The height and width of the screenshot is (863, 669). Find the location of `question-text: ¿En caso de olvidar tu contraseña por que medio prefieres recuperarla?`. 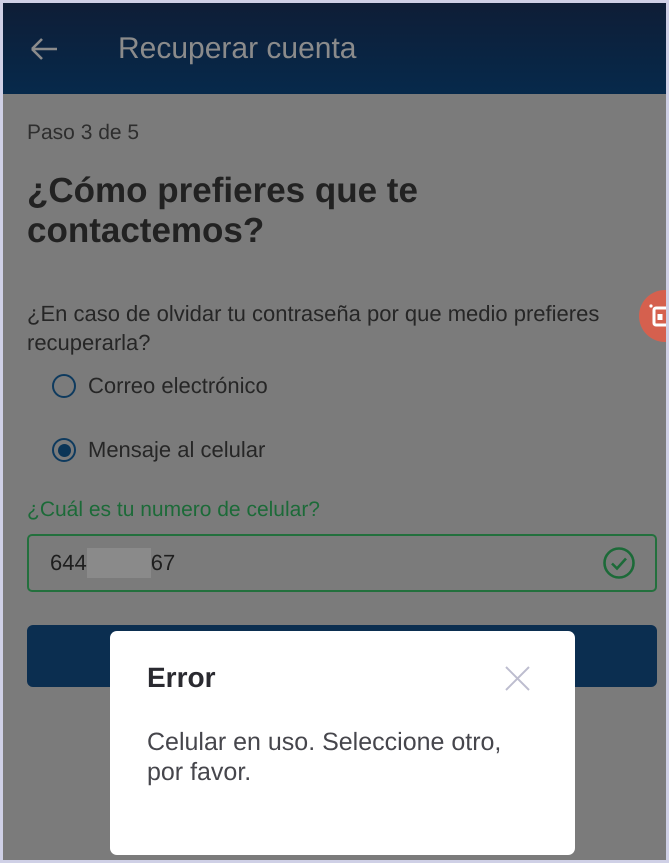

question-text: ¿En caso de olvidar tu contraseña por que medio prefieres recuperarla? is located at coordinates (313, 328).